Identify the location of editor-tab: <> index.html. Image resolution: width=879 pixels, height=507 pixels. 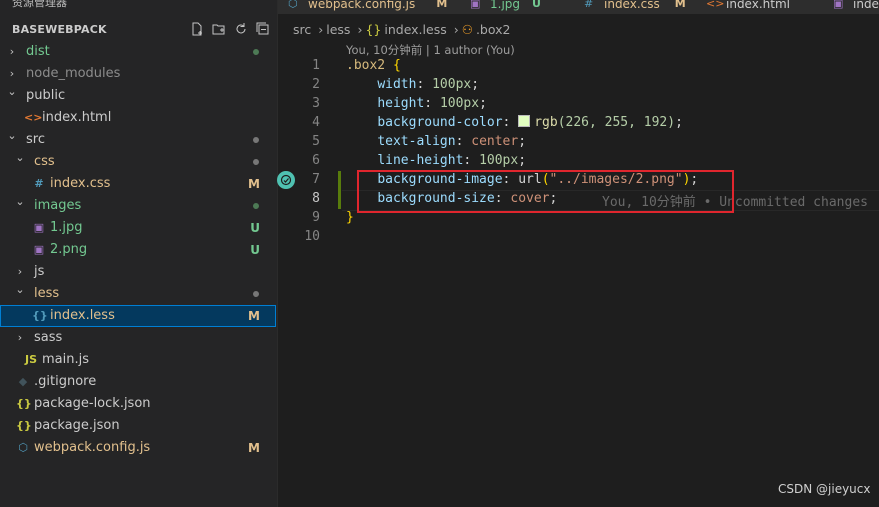
(760, 7).